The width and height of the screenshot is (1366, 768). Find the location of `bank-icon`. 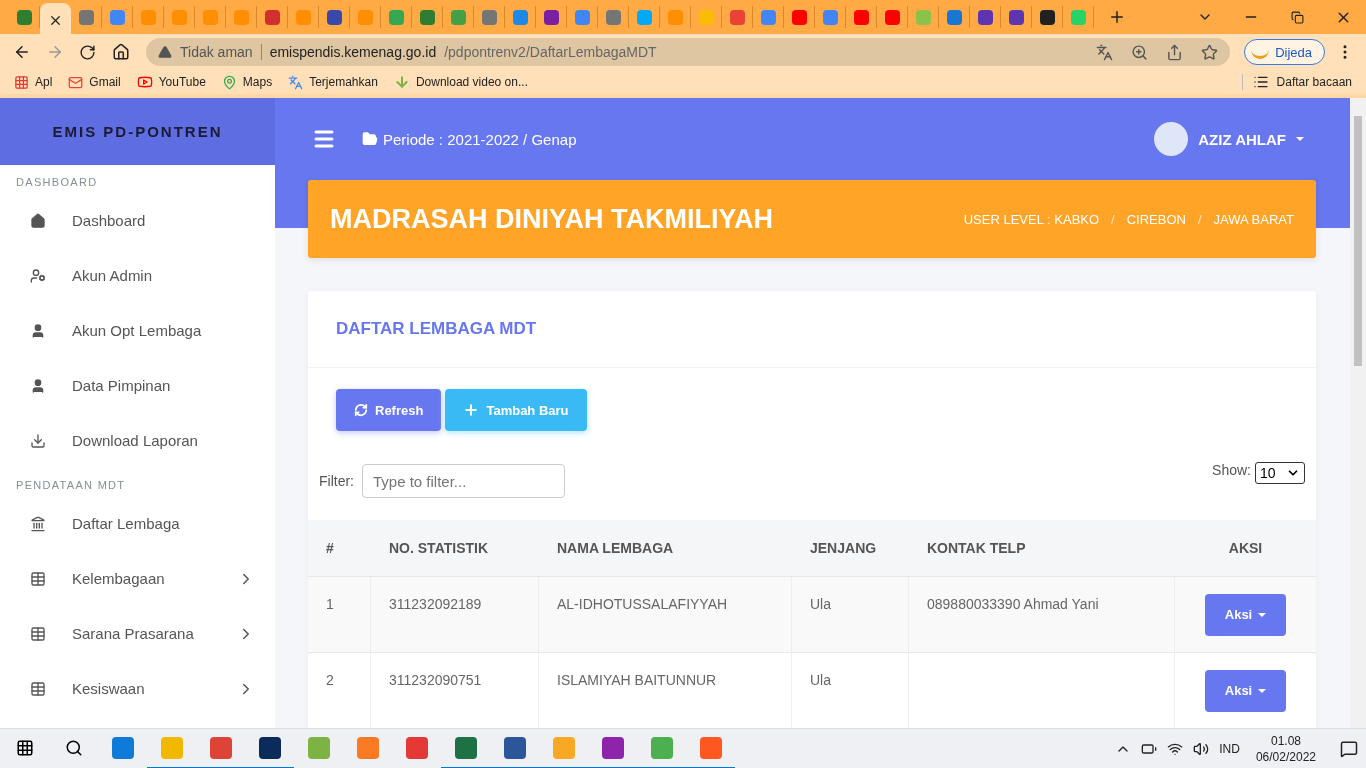

bank-icon is located at coordinates (38, 523).